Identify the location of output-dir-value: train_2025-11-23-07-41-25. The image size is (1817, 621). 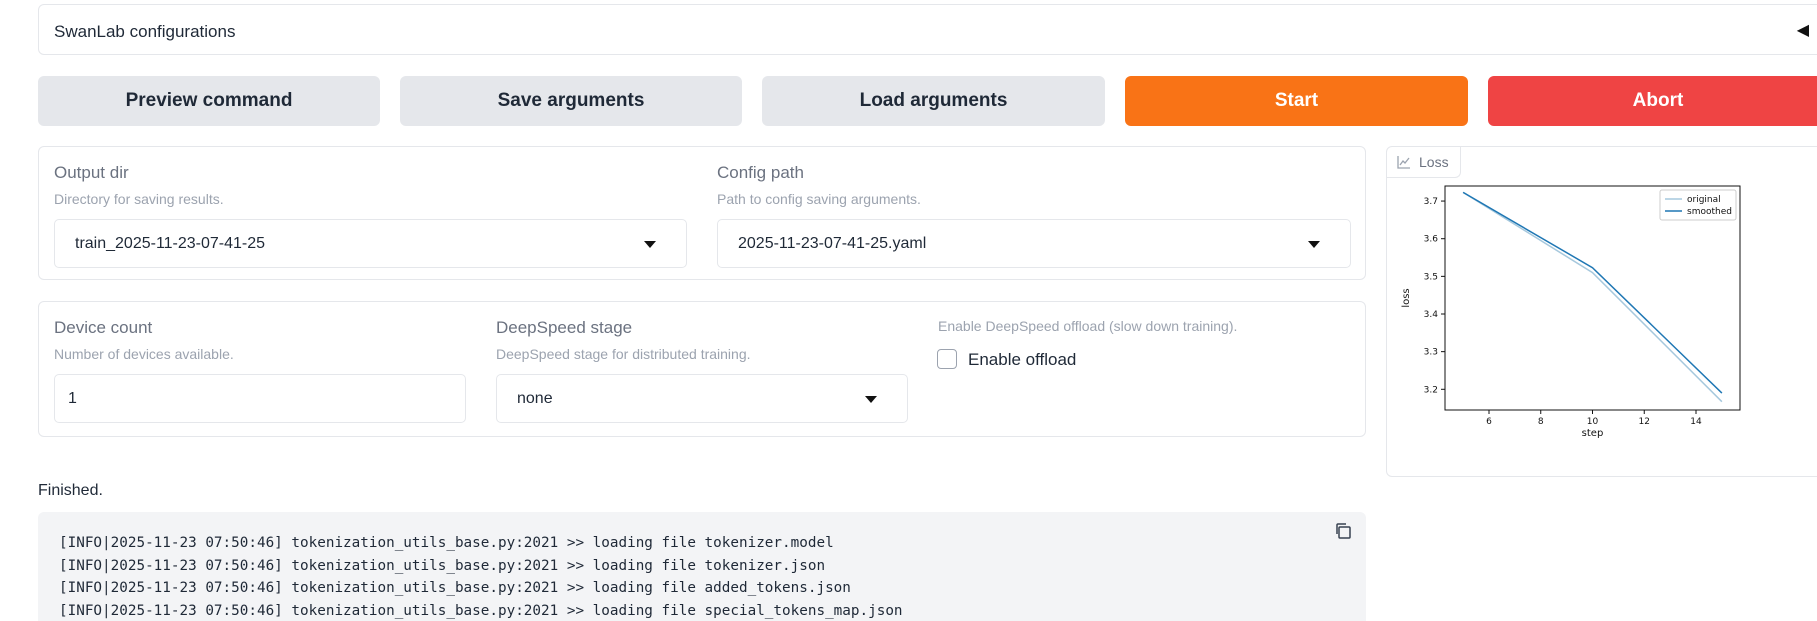
(170, 243).